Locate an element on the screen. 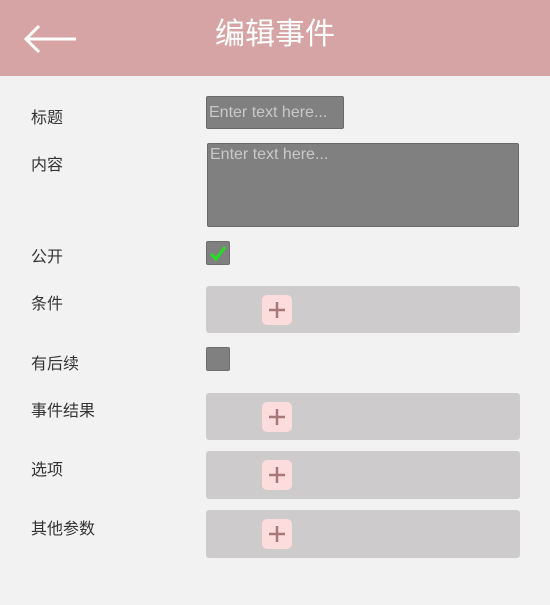 The width and height of the screenshot is (550, 605). other-params-panel is located at coordinates (363, 534).